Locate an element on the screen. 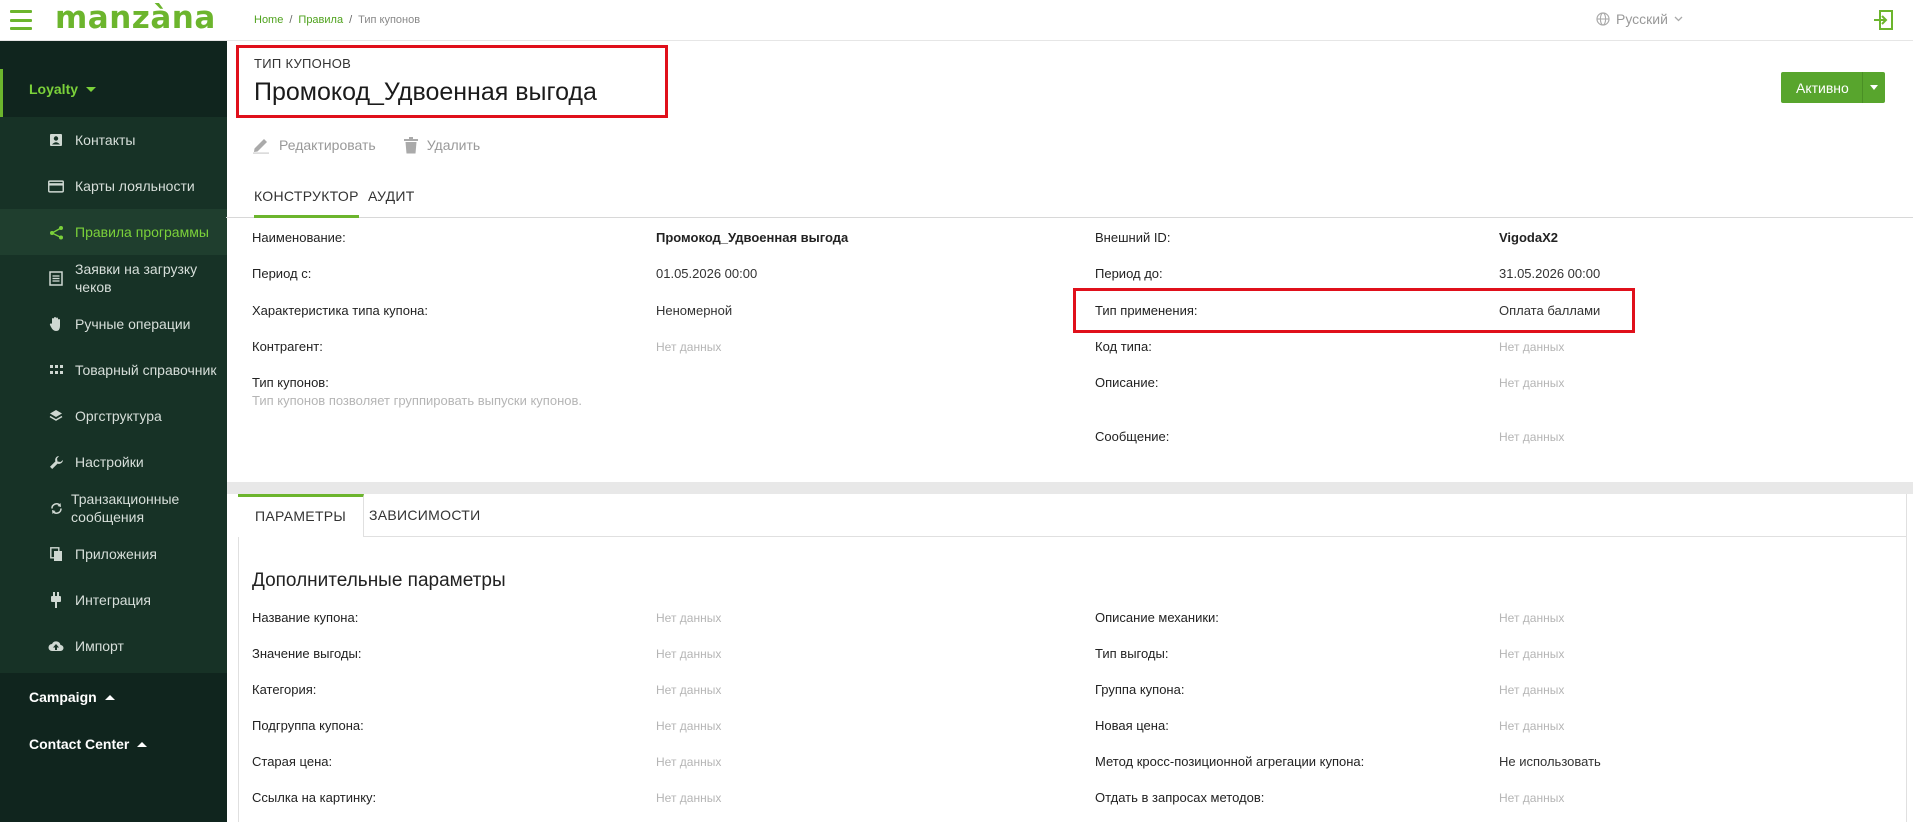 This screenshot has height=822, width=1913. return-in-methods-label: Отдать в запросах методов: is located at coordinates (1180, 797).